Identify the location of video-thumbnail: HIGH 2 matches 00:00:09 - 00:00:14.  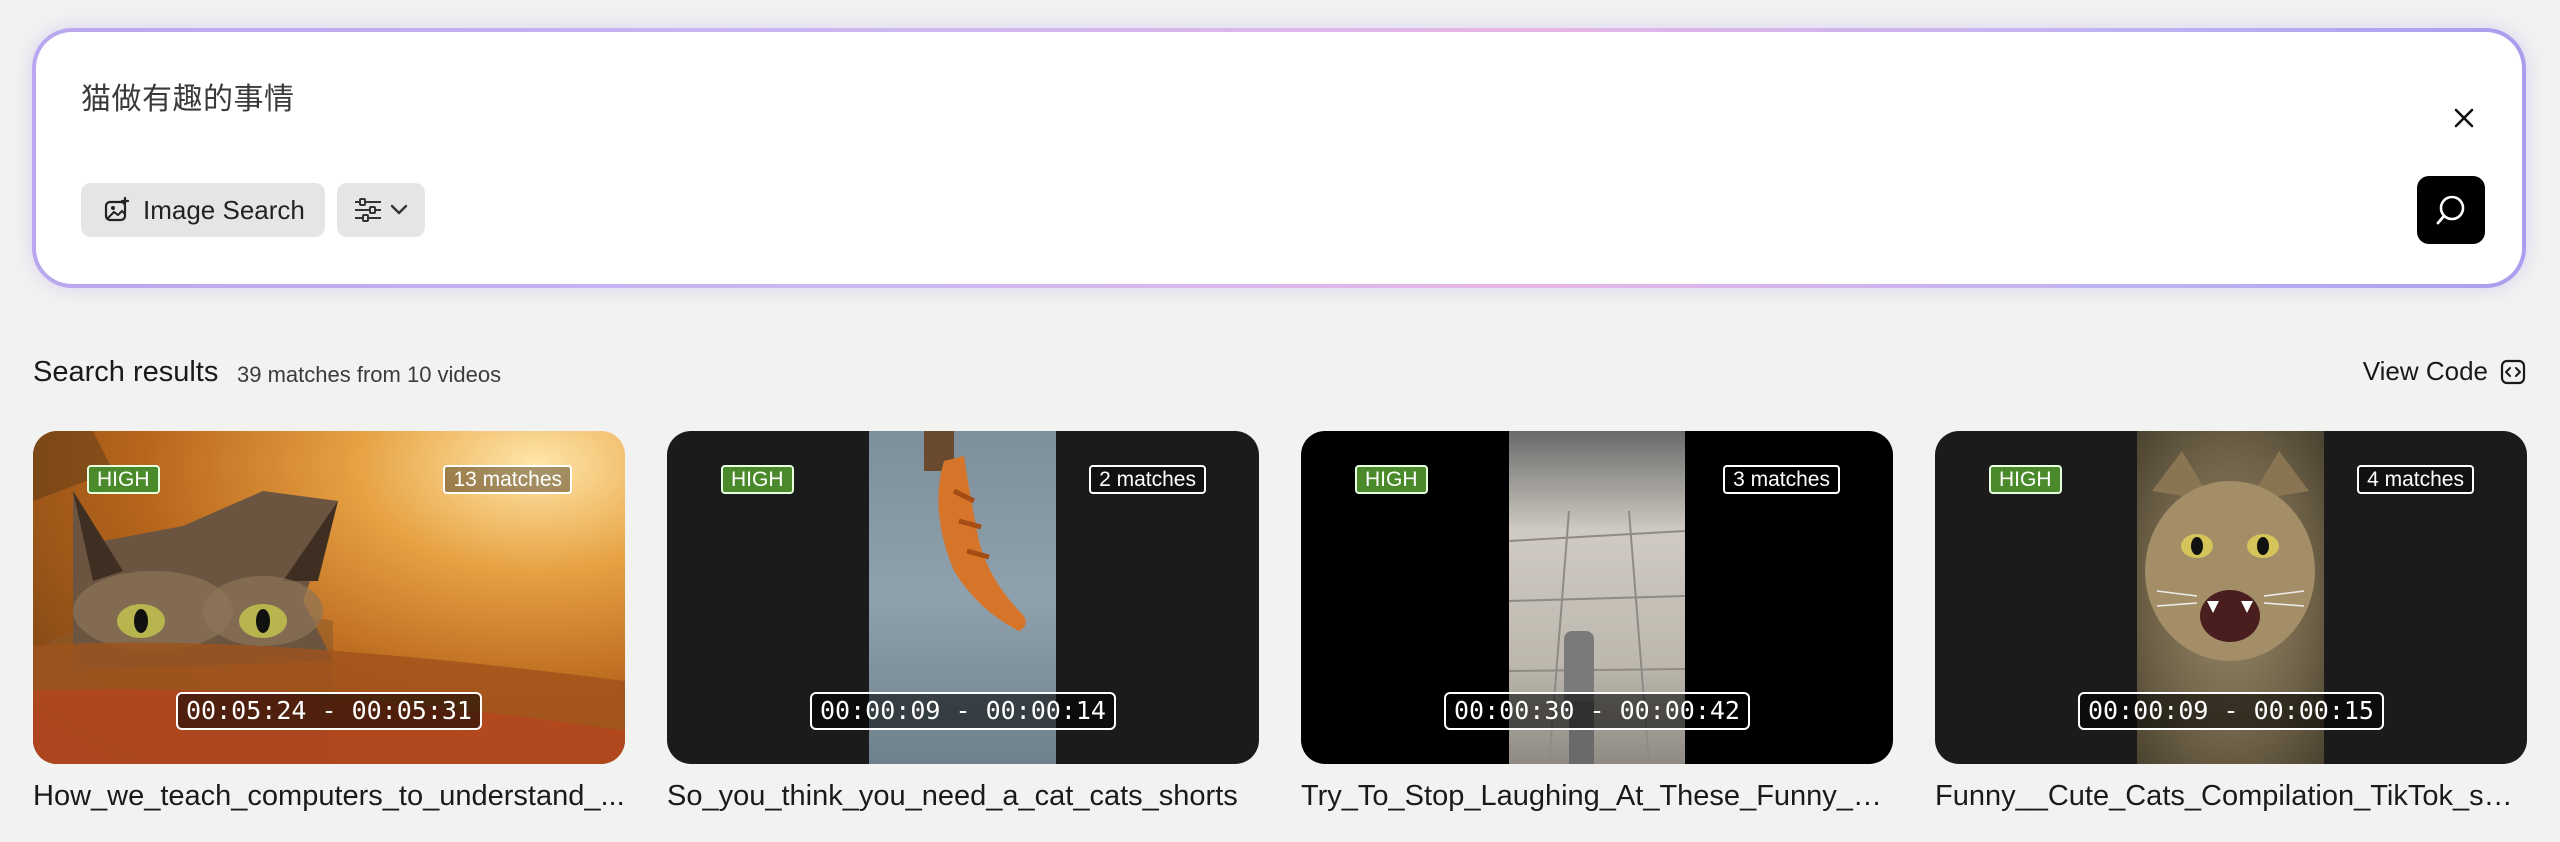
(963, 597).